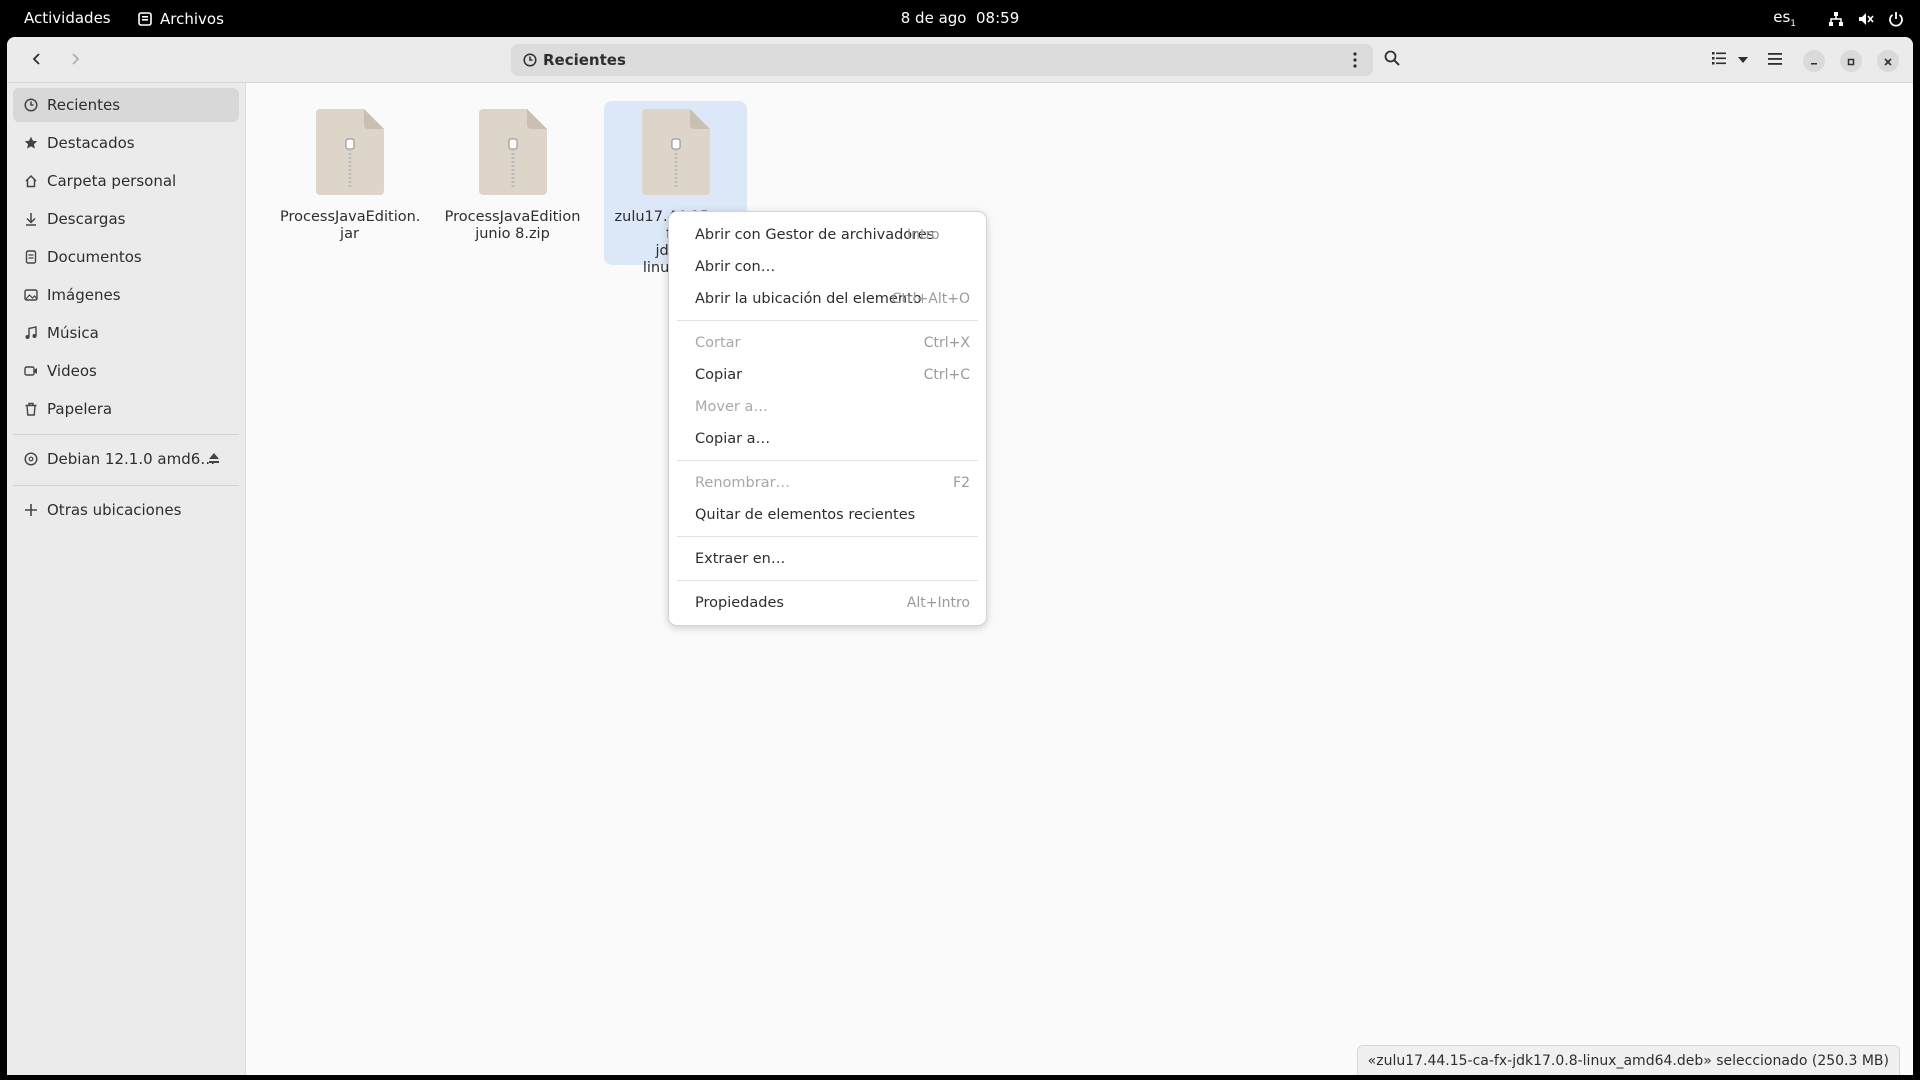 Image resolution: width=1920 pixels, height=1080 pixels. What do you see at coordinates (349, 234) in the screenshot?
I see `file-name-line: jar` at bounding box center [349, 234].